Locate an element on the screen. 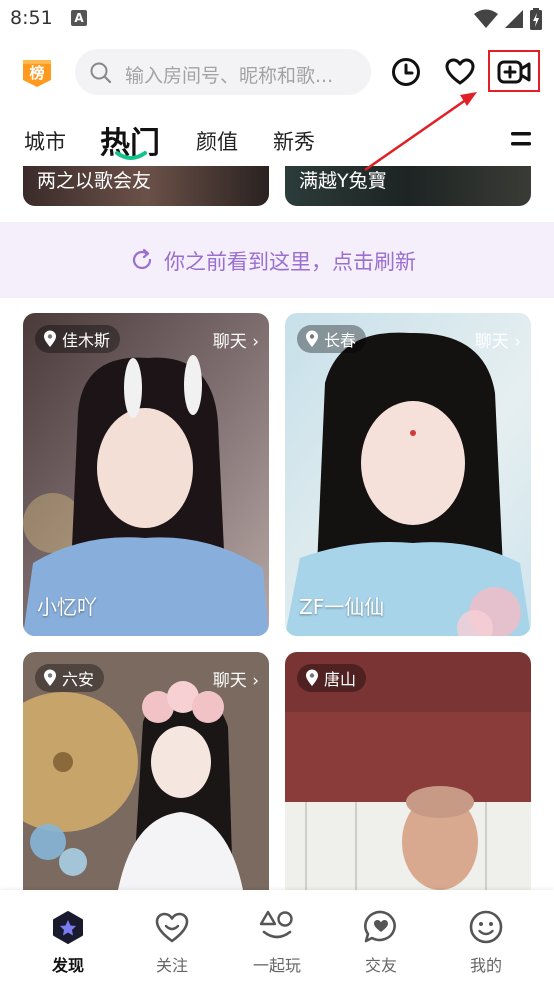 This screenshot has height=984, width=554. streamer-name: ZF一仙仙 is located at coordinates (342, 607).